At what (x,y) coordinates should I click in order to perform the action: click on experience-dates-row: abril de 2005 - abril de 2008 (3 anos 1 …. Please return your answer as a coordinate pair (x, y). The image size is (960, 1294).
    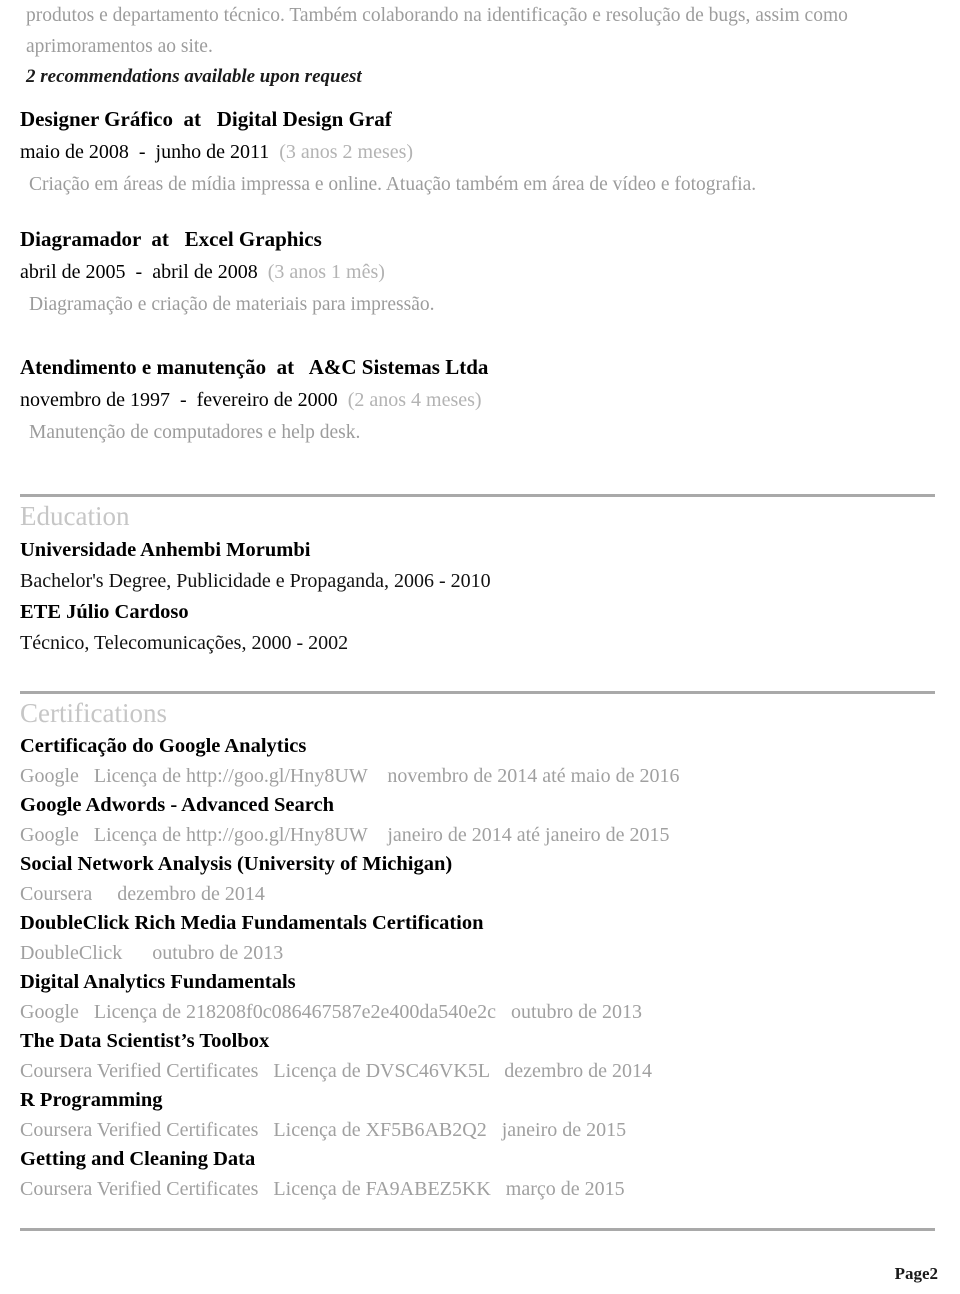
    Looking at the image, I should click on (479, 272).